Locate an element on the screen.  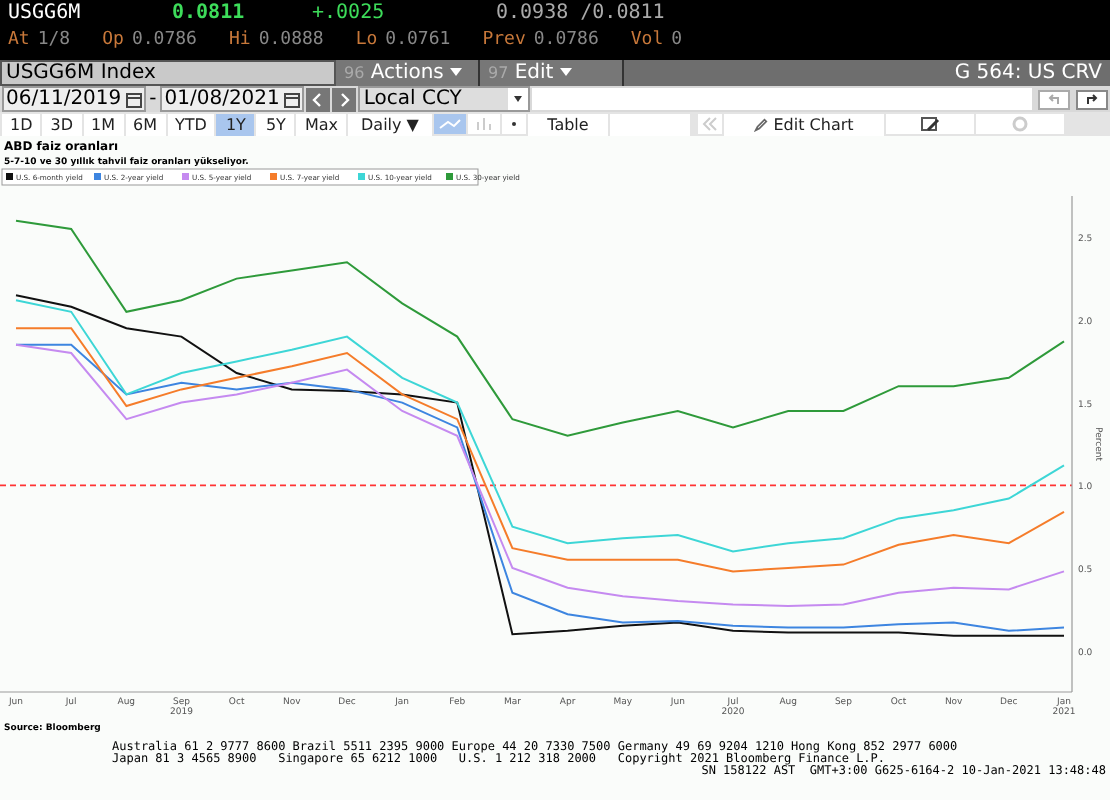
previous-icon is located at coordinates (317, 99).